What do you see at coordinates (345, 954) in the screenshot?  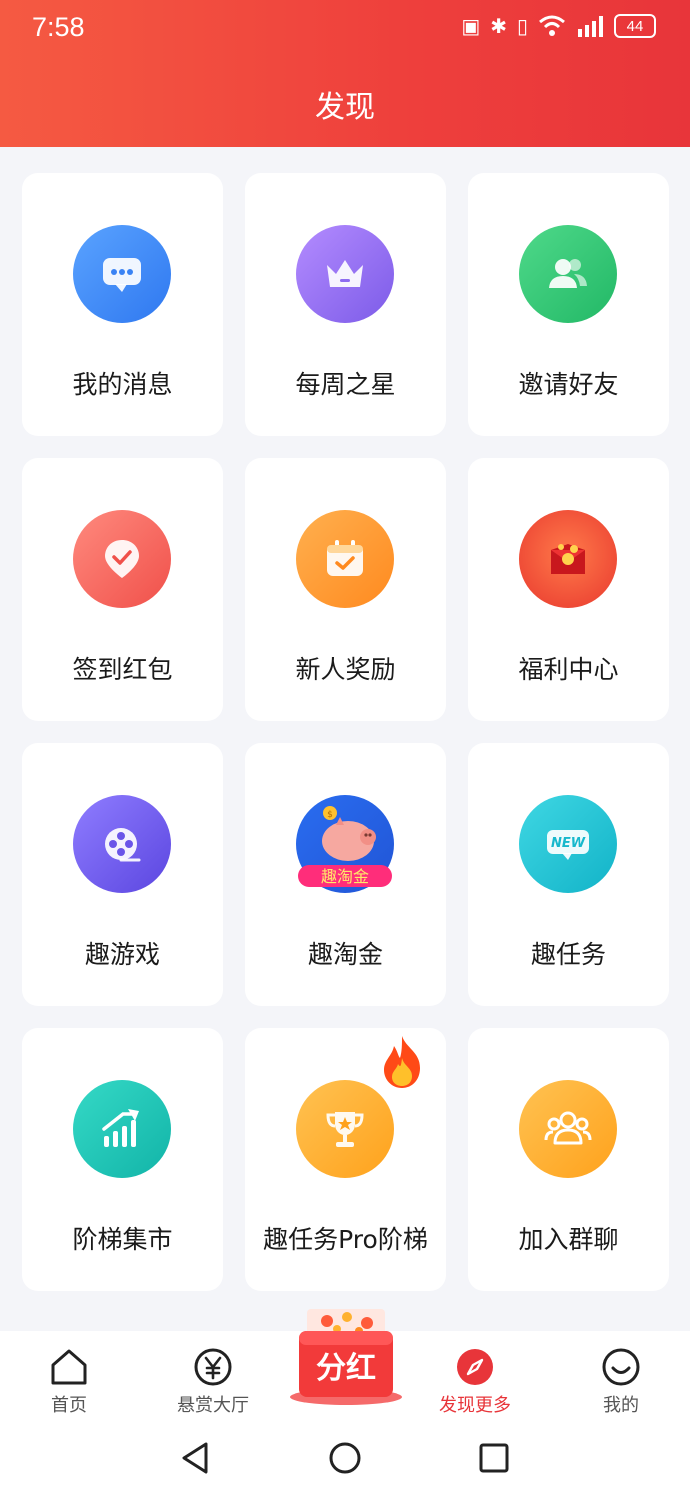 I see `grid-item-label: 趣淘金` at bounding box center [345, 954].